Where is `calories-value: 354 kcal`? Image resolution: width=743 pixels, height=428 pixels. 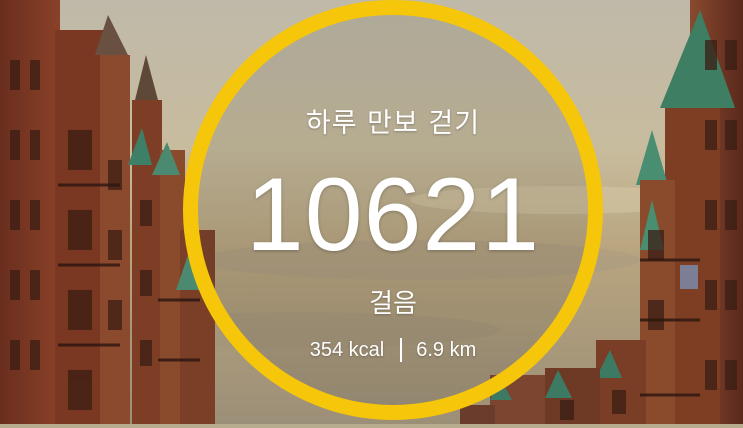 calories-value: 354 kcal is located at coordinates (347, 349).